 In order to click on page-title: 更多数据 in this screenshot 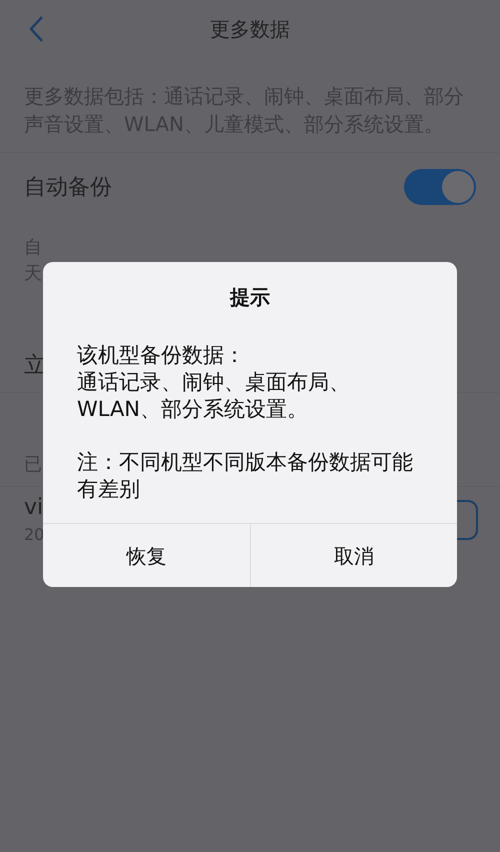, I will do `click(250, 29)`.